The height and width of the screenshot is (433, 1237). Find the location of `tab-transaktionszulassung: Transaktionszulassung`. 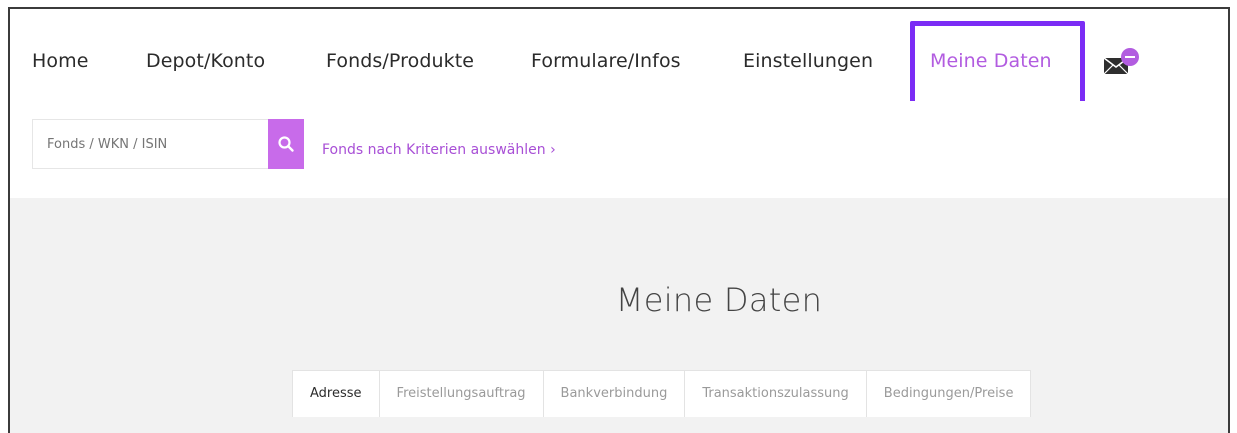

tab-transaktionszulassung: Transaktionszulassung is located at coordinates (776, 394).